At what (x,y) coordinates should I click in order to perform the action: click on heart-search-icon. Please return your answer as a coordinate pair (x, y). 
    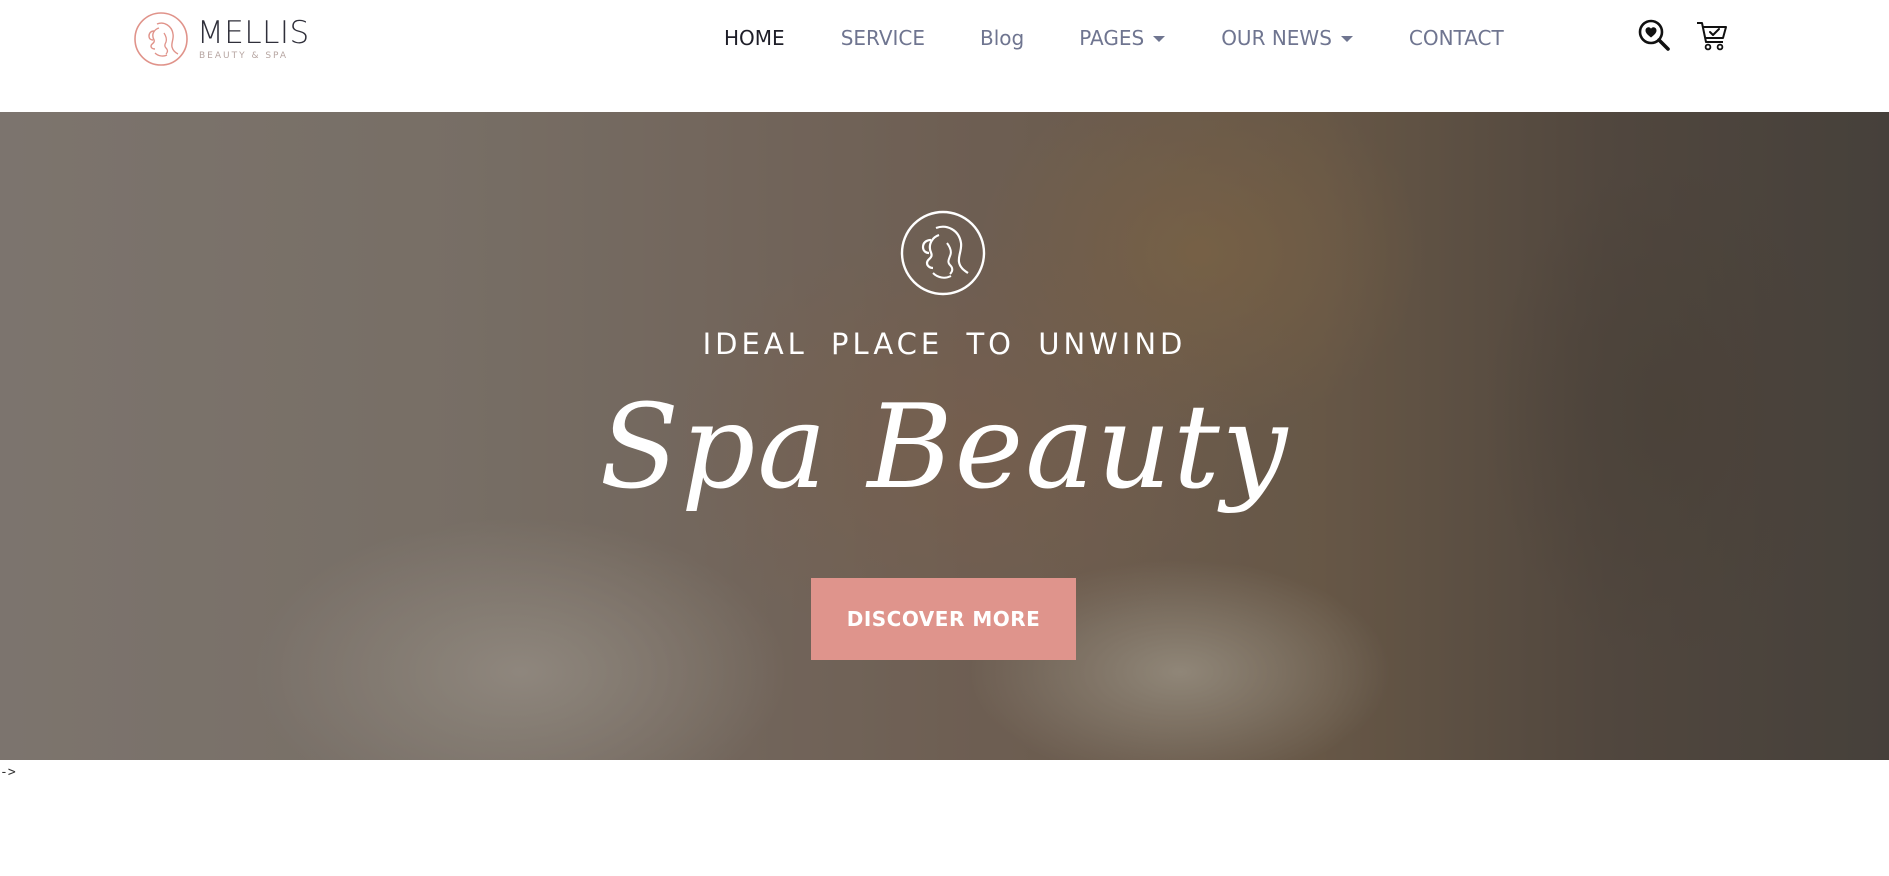
    Looking at the image, I should click on (1654, 35).